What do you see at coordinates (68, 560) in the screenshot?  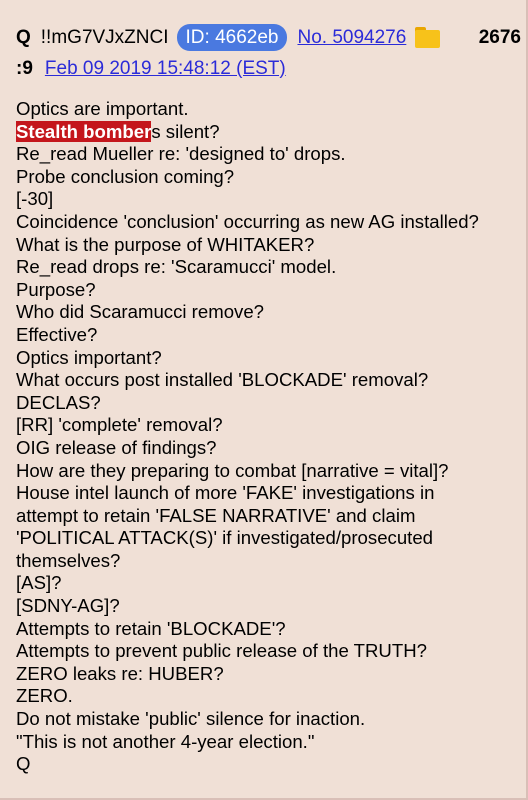 I see `message-line: themselves?` at bounding box center [68, 560].